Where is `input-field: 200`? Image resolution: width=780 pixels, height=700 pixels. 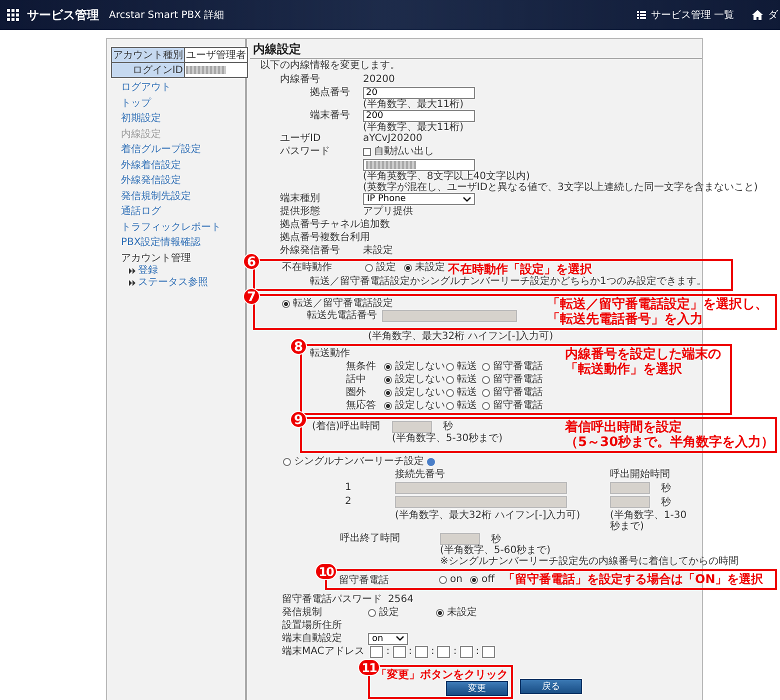
input-field: 200 is located at coordinates (419, 116).